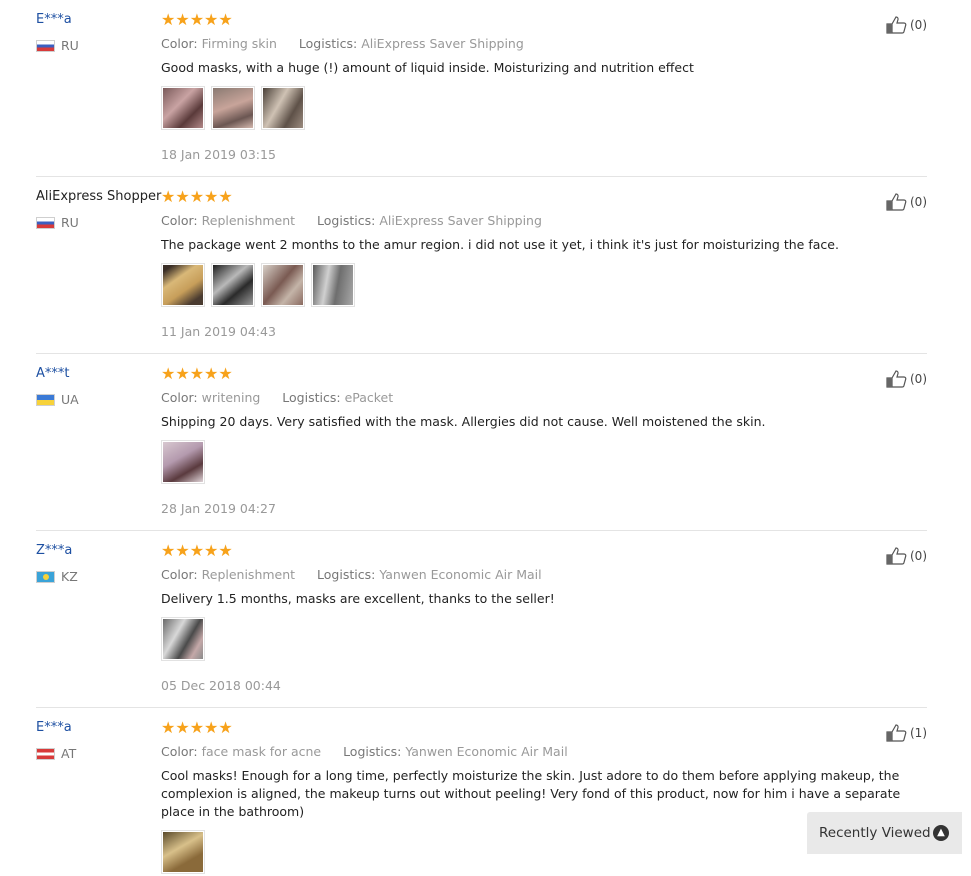 The width and height of the screenshot is (971, 876). I want to click on reviewer-name-link: A***t, so click(98, 373).